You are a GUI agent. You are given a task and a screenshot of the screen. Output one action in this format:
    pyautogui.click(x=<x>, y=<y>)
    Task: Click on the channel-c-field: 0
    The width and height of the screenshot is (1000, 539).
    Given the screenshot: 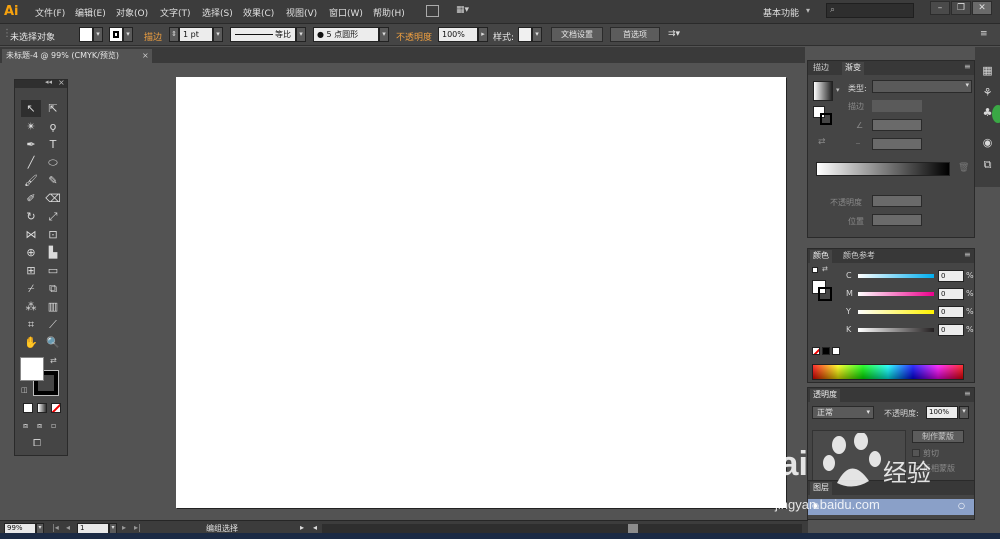 What is the action you would take?
    pyautogui.click(x=951, y=276)
    